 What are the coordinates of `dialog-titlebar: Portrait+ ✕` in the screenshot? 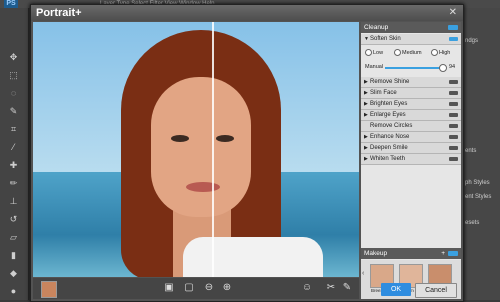 It's located at (247, 13).